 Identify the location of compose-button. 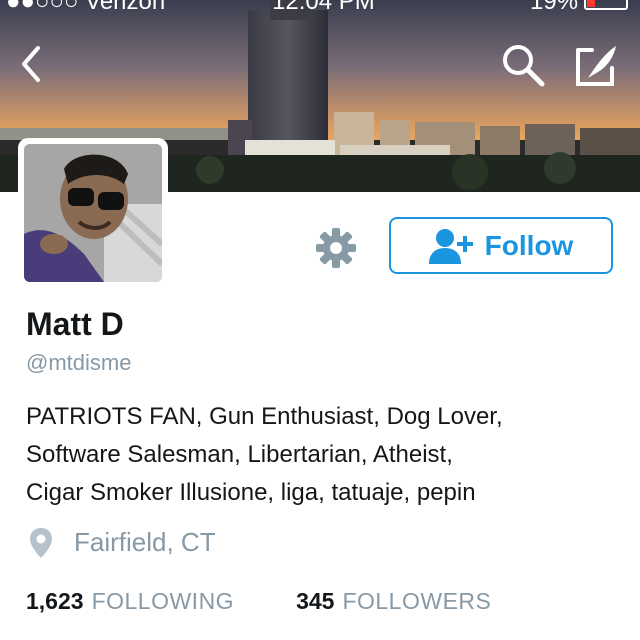
(597, 65).